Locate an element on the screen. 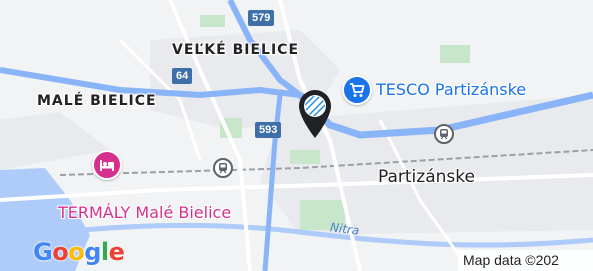 This screenshot has width=593, height=271. place-label-male-bielice: MALÉ BIELICE is located at coordinates (97, 101).